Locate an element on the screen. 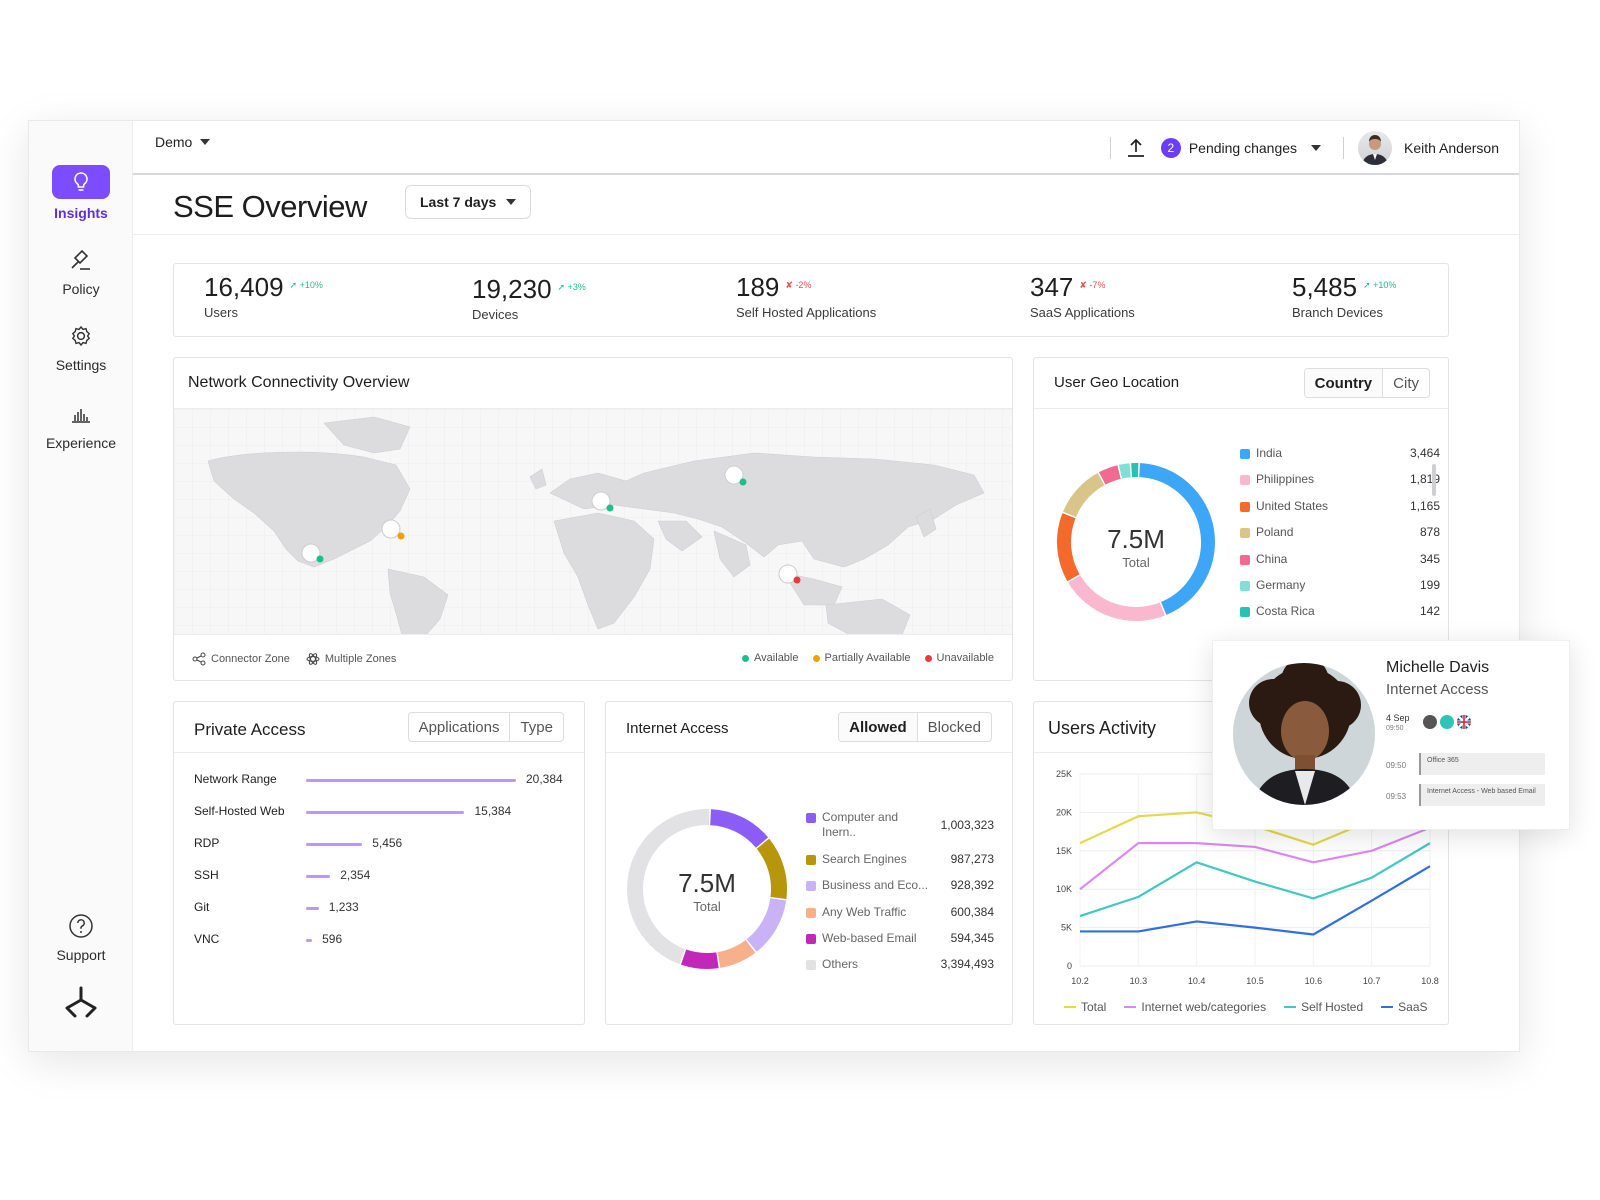  private-access-tabs: Applications Type is located at coordinates (485, 727).